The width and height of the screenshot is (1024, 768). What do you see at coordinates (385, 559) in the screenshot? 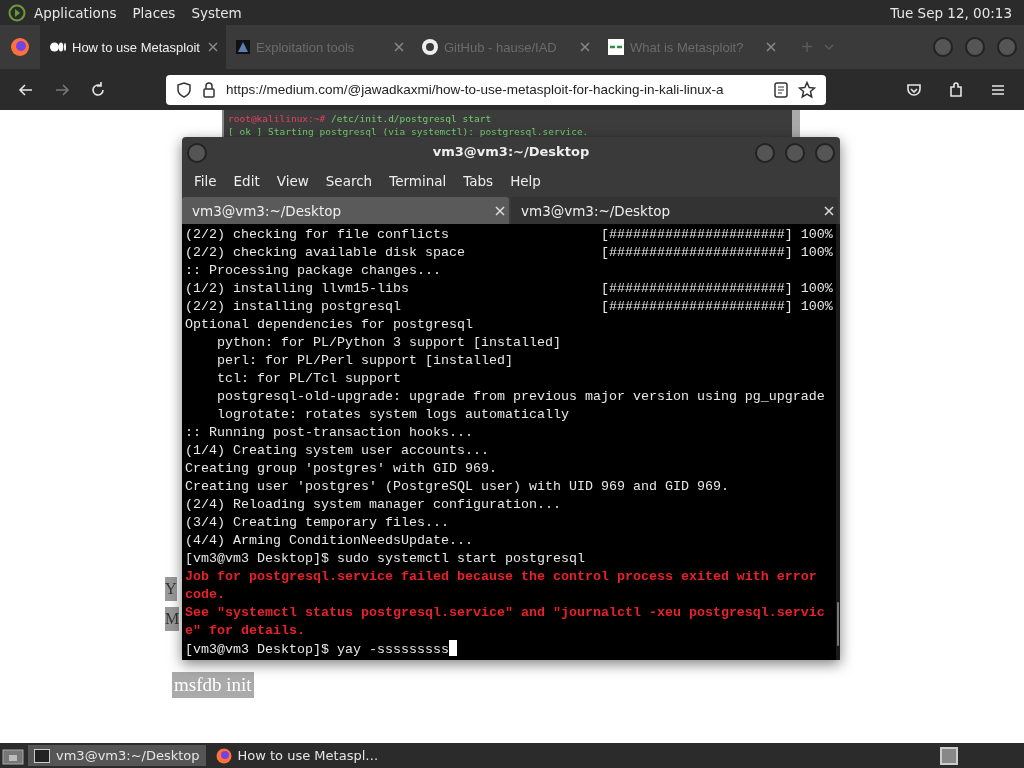
I see `output-line: [vm3@vm3 Desktop]$ sudo systemctl start postgresql` at bounding box center [385, 559].